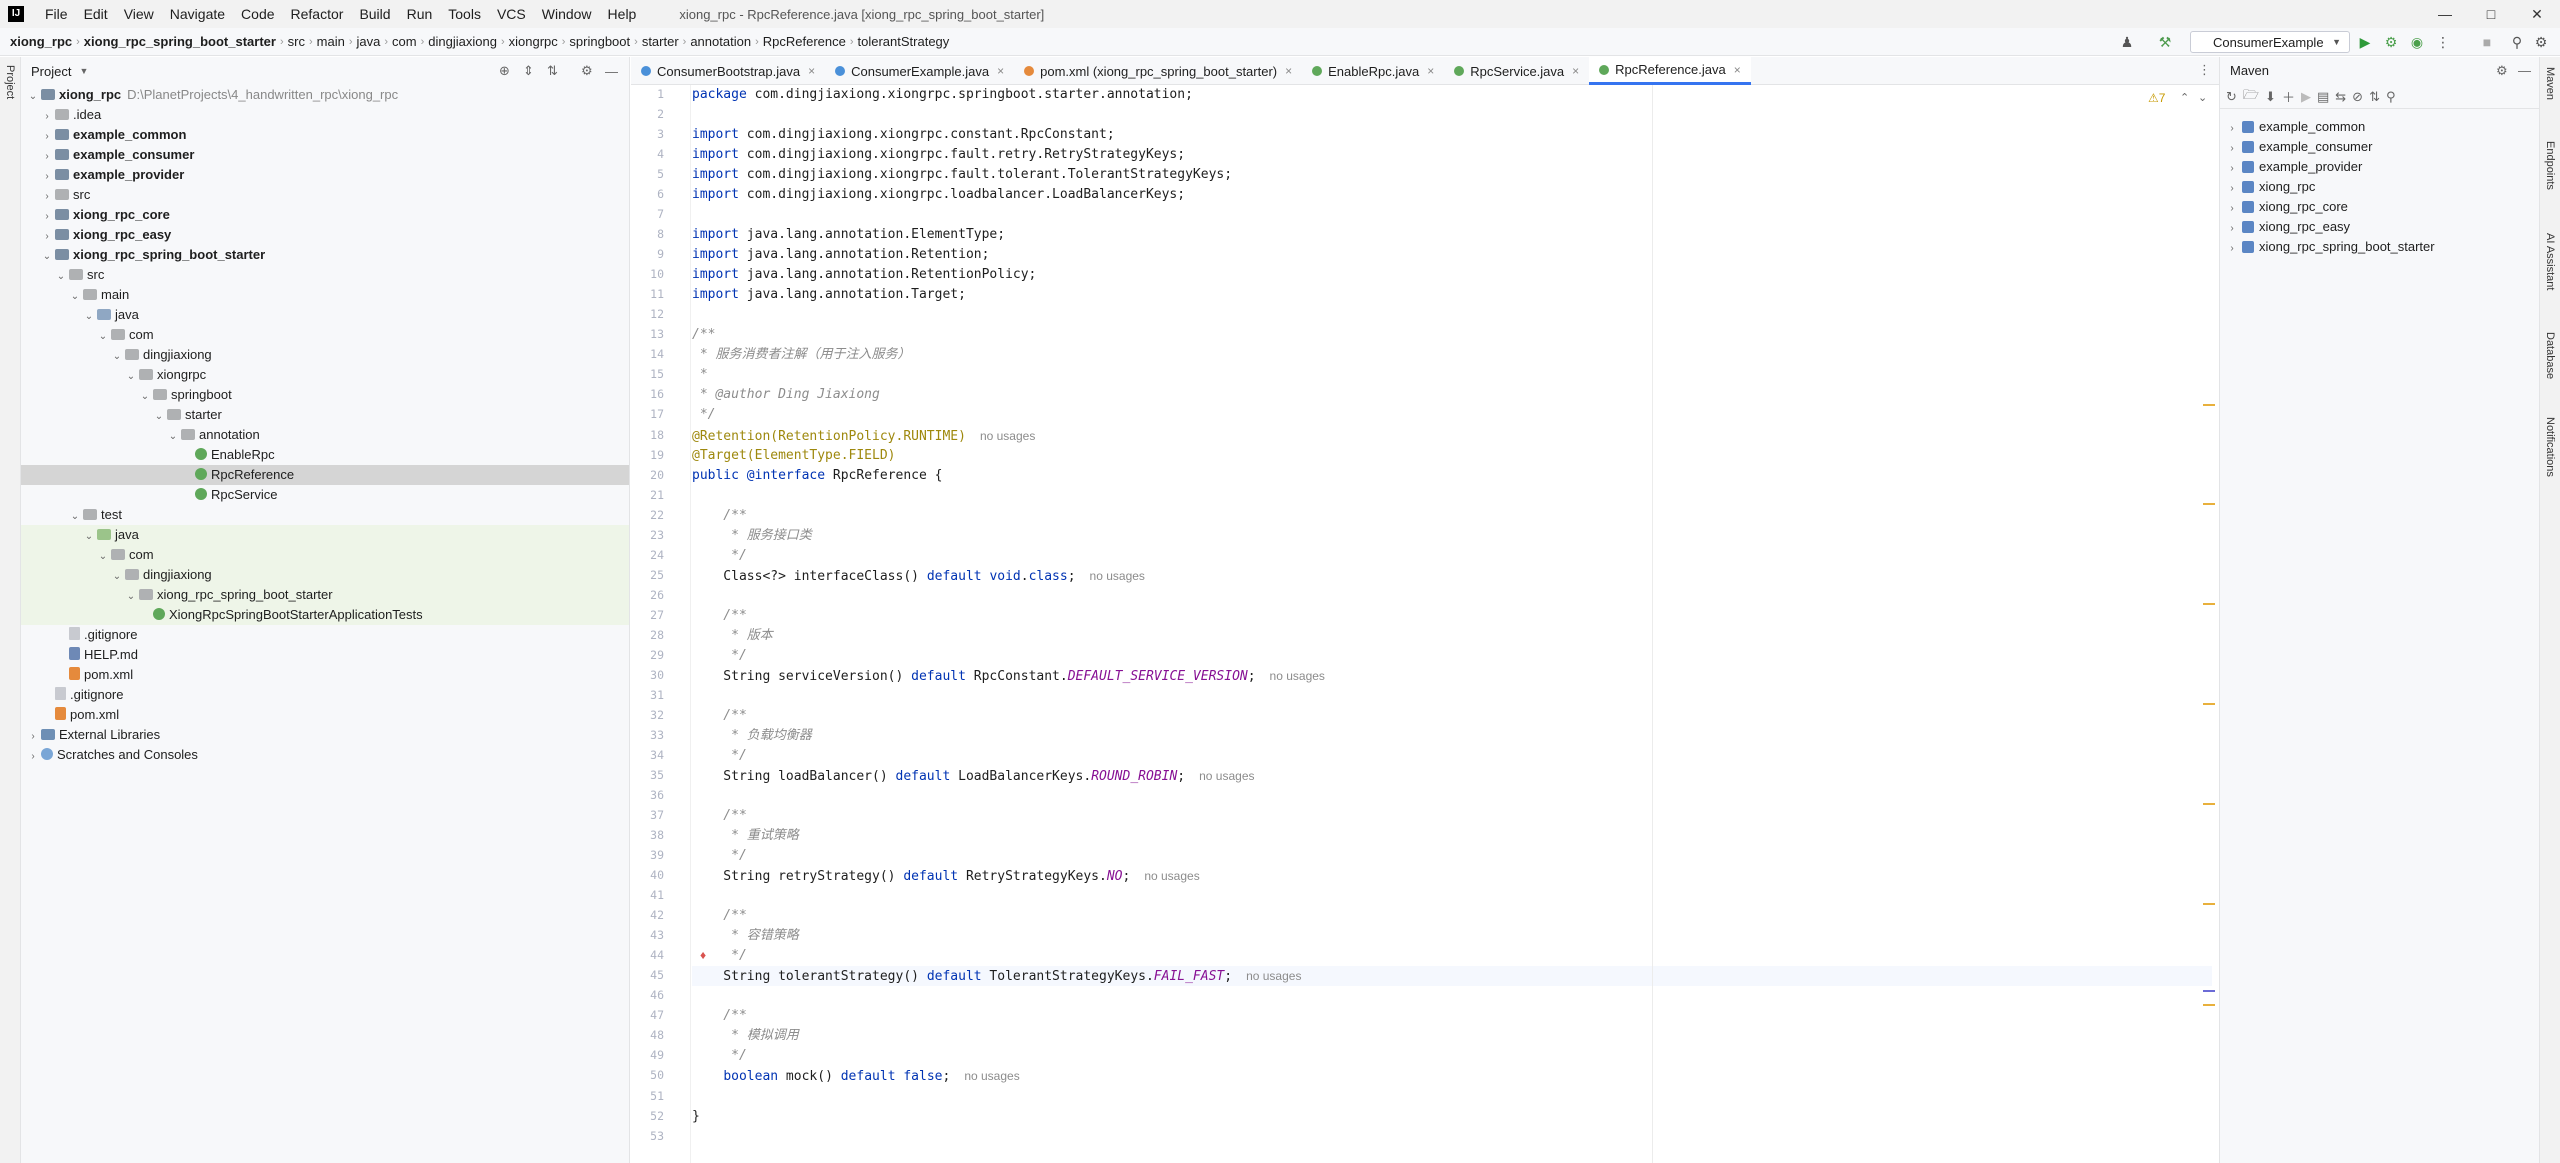  Describe the element at coordinates (919, 71) in the screenshot. I see `editor-tab: ConsumerExample.java ×` at that location.